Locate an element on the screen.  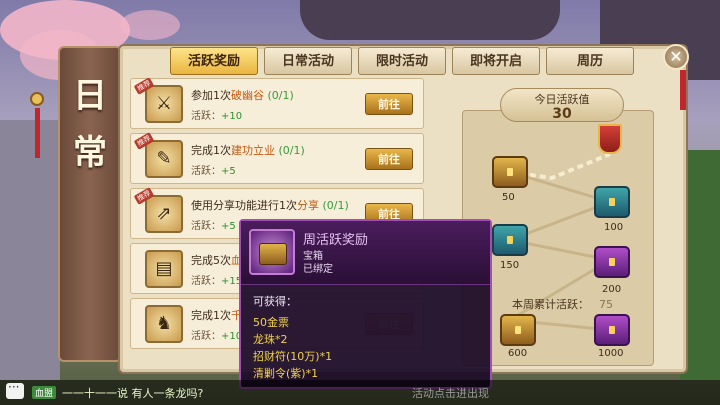
obtain-label: 可获得： is located at coordinates (275, 301).